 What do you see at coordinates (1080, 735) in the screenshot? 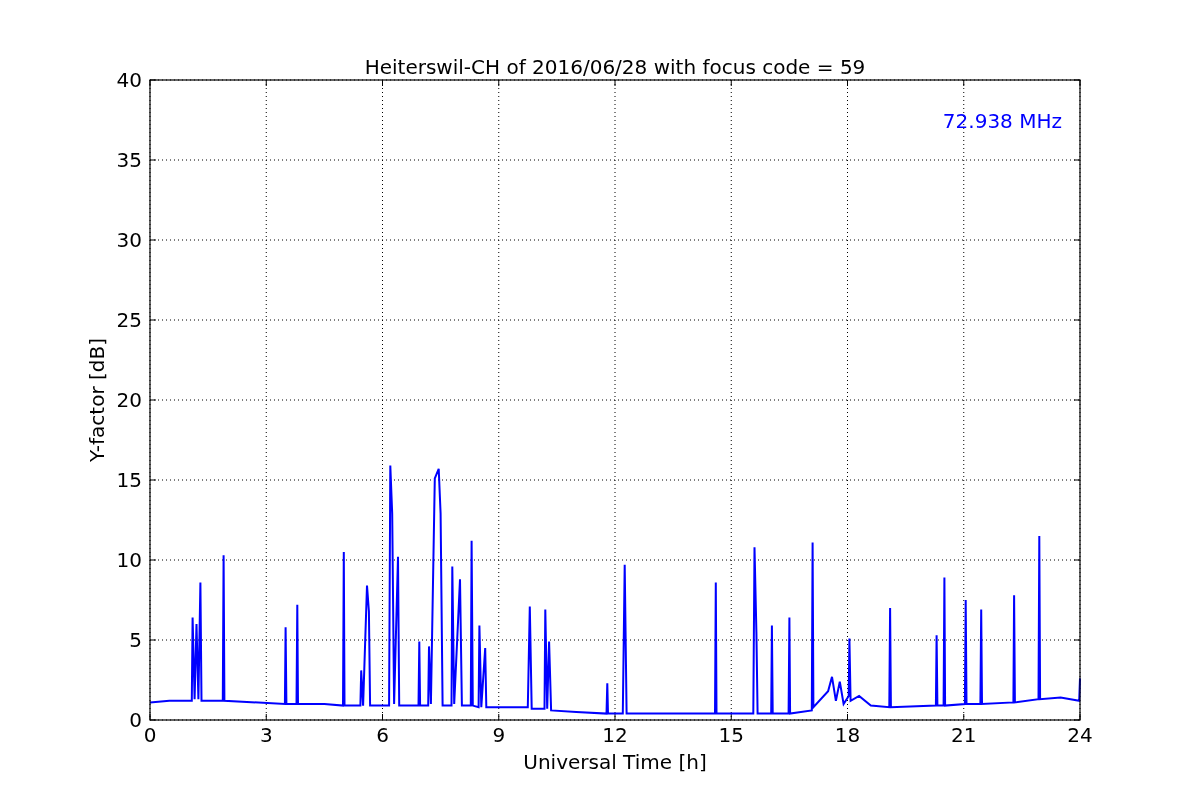
I see `tick-label: 24` at bounding box center [1080, 735].